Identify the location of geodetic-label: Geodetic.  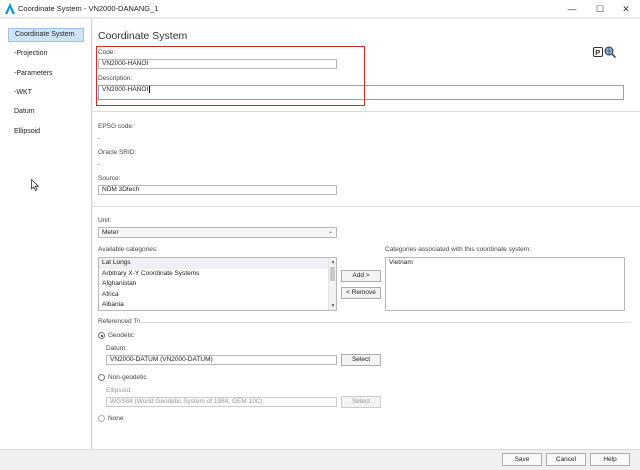
(121, 335).